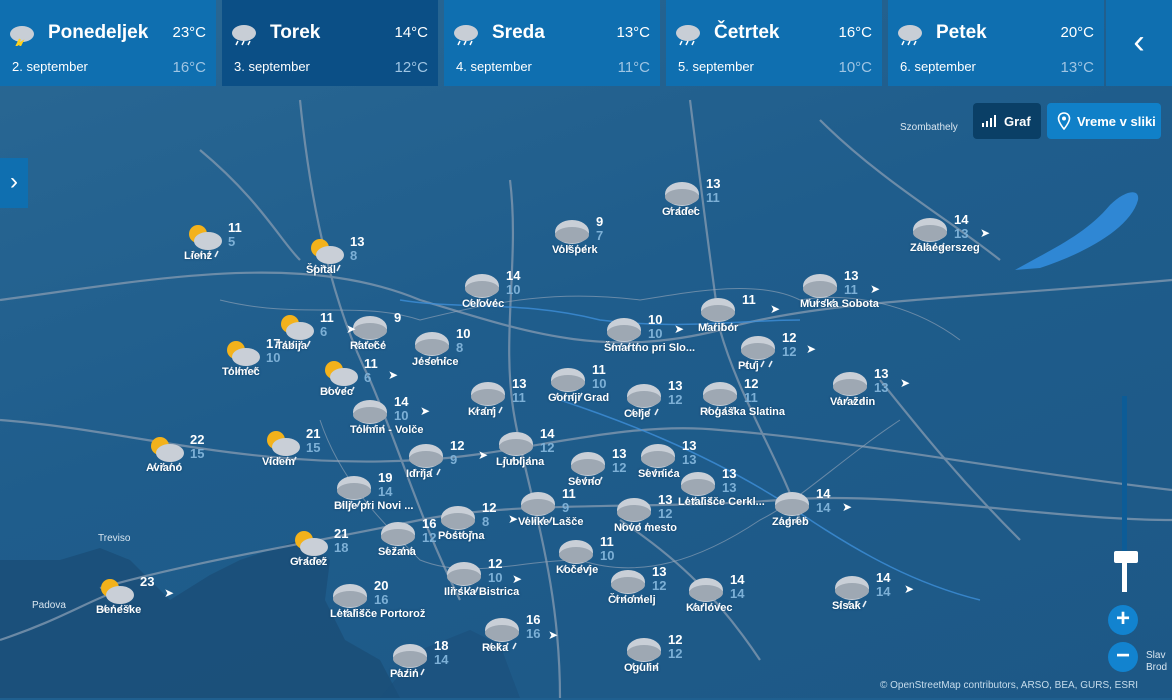  What do you see at coordinates (751, 397) in the screenshot?
I see `station-min-temp: 11` at bounding box center [751, 397].